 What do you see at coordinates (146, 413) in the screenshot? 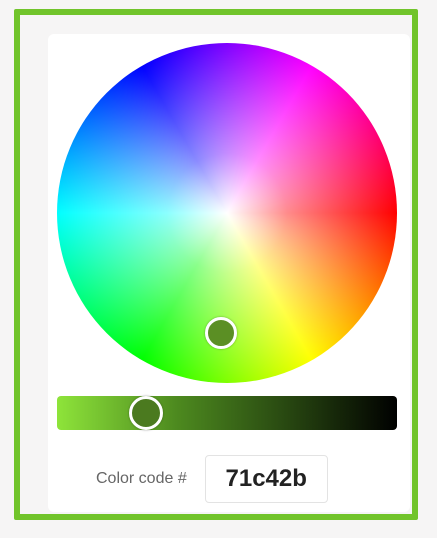
I see `brightness-slider-handle` at bounding box center [146, 413].